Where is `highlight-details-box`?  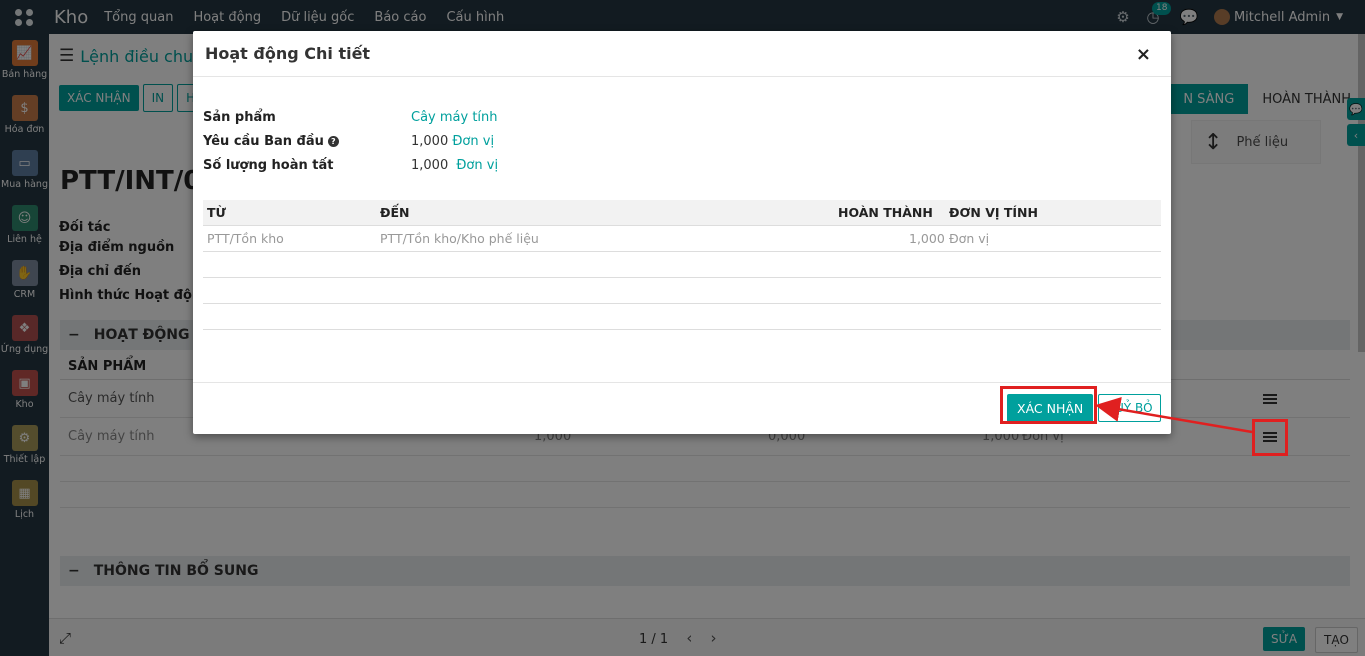
highlight-details-box is located at coordinates (1270, 437).